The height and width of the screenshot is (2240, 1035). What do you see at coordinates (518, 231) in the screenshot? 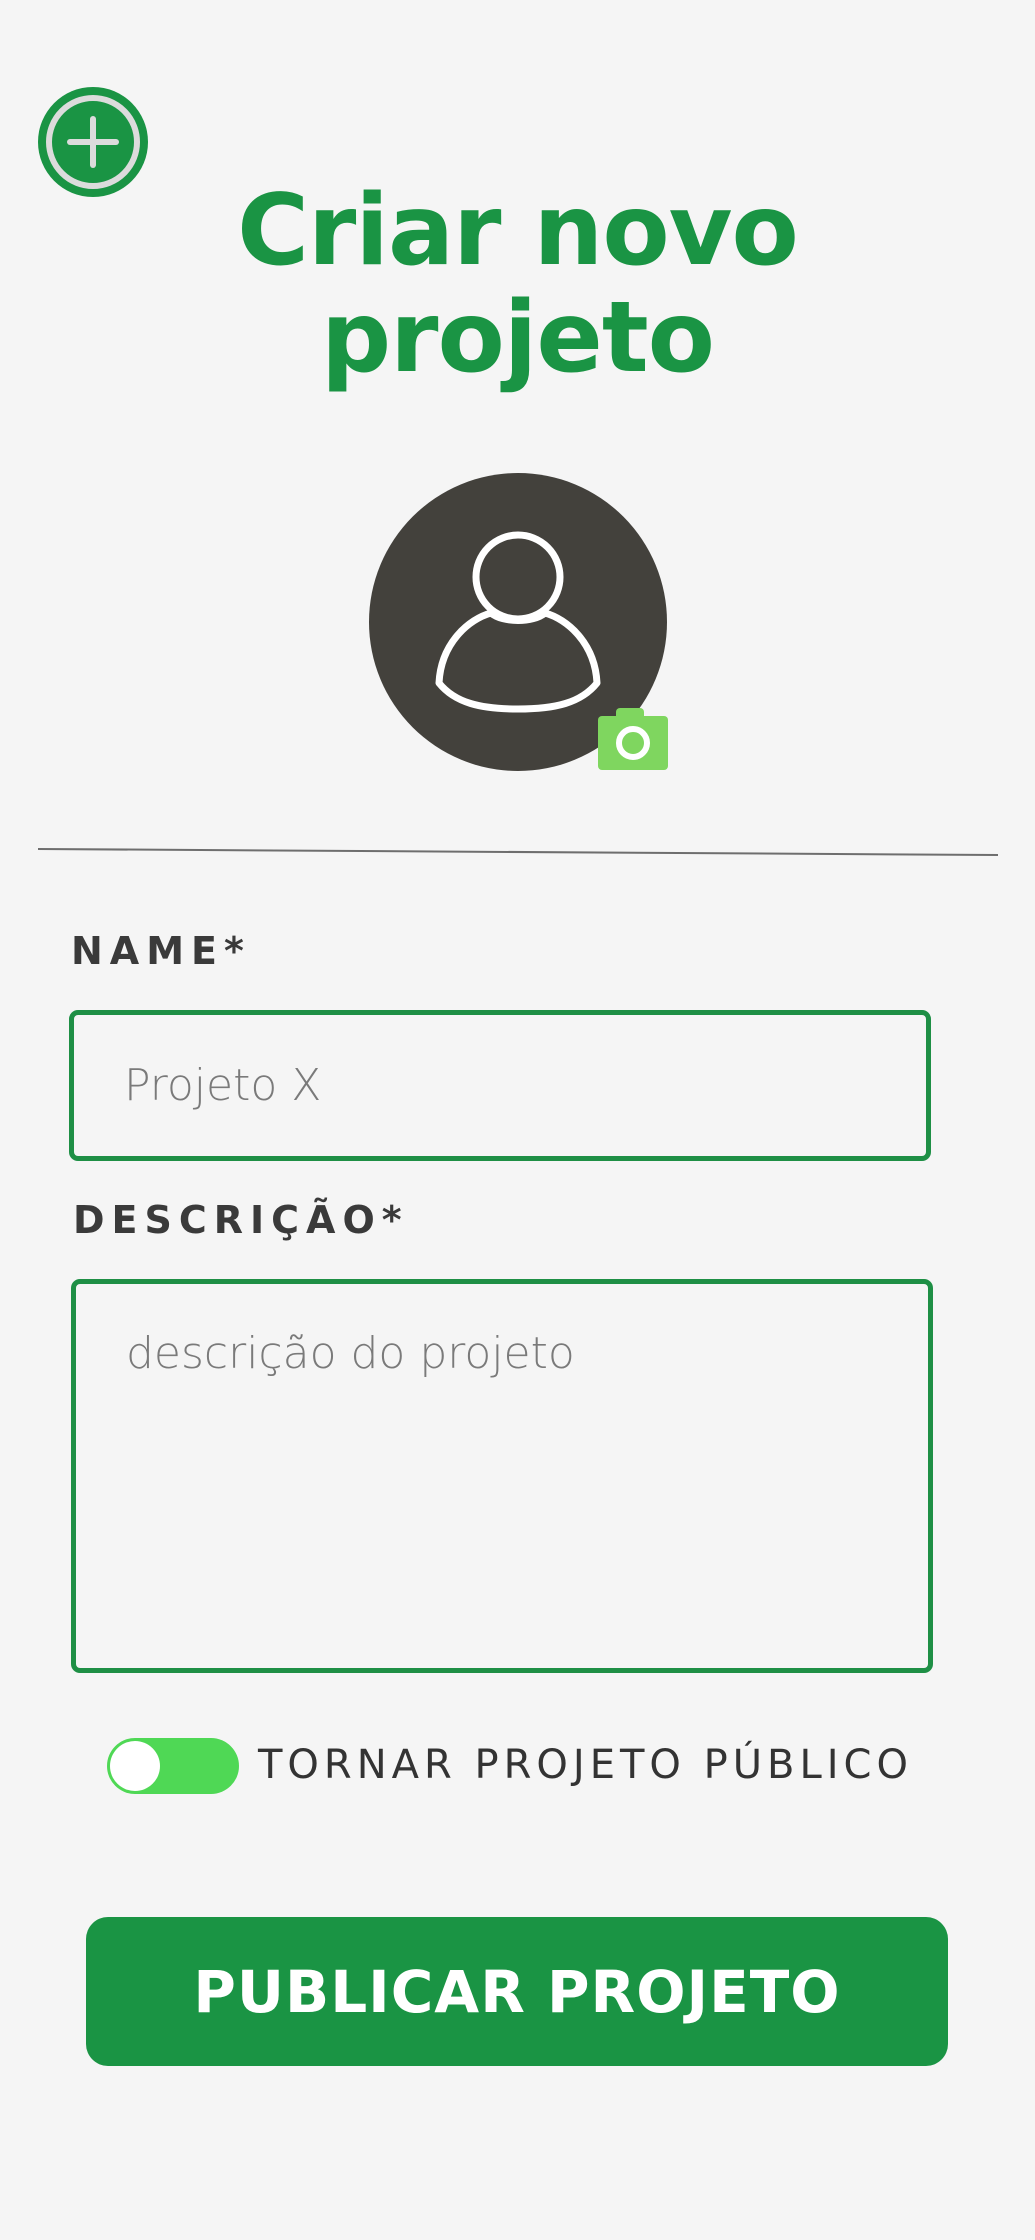
I see `page-title-line-1: Criar novo` at bounding box center [518, 231].